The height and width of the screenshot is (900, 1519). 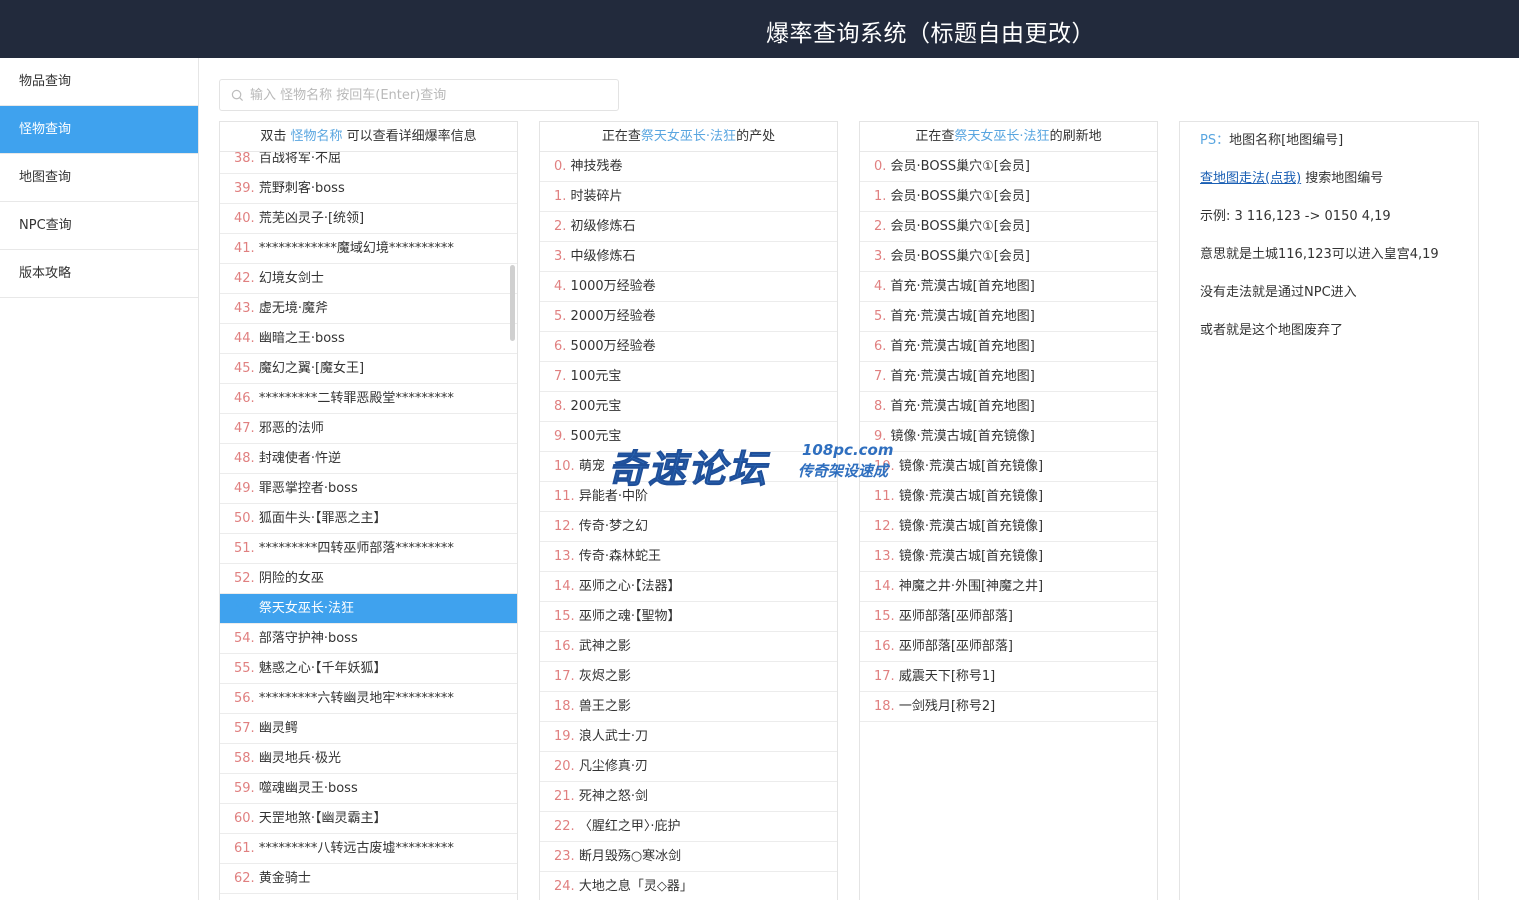 I want to click on sidebar-item-0: 物品查询, so click(x=99, y=82).